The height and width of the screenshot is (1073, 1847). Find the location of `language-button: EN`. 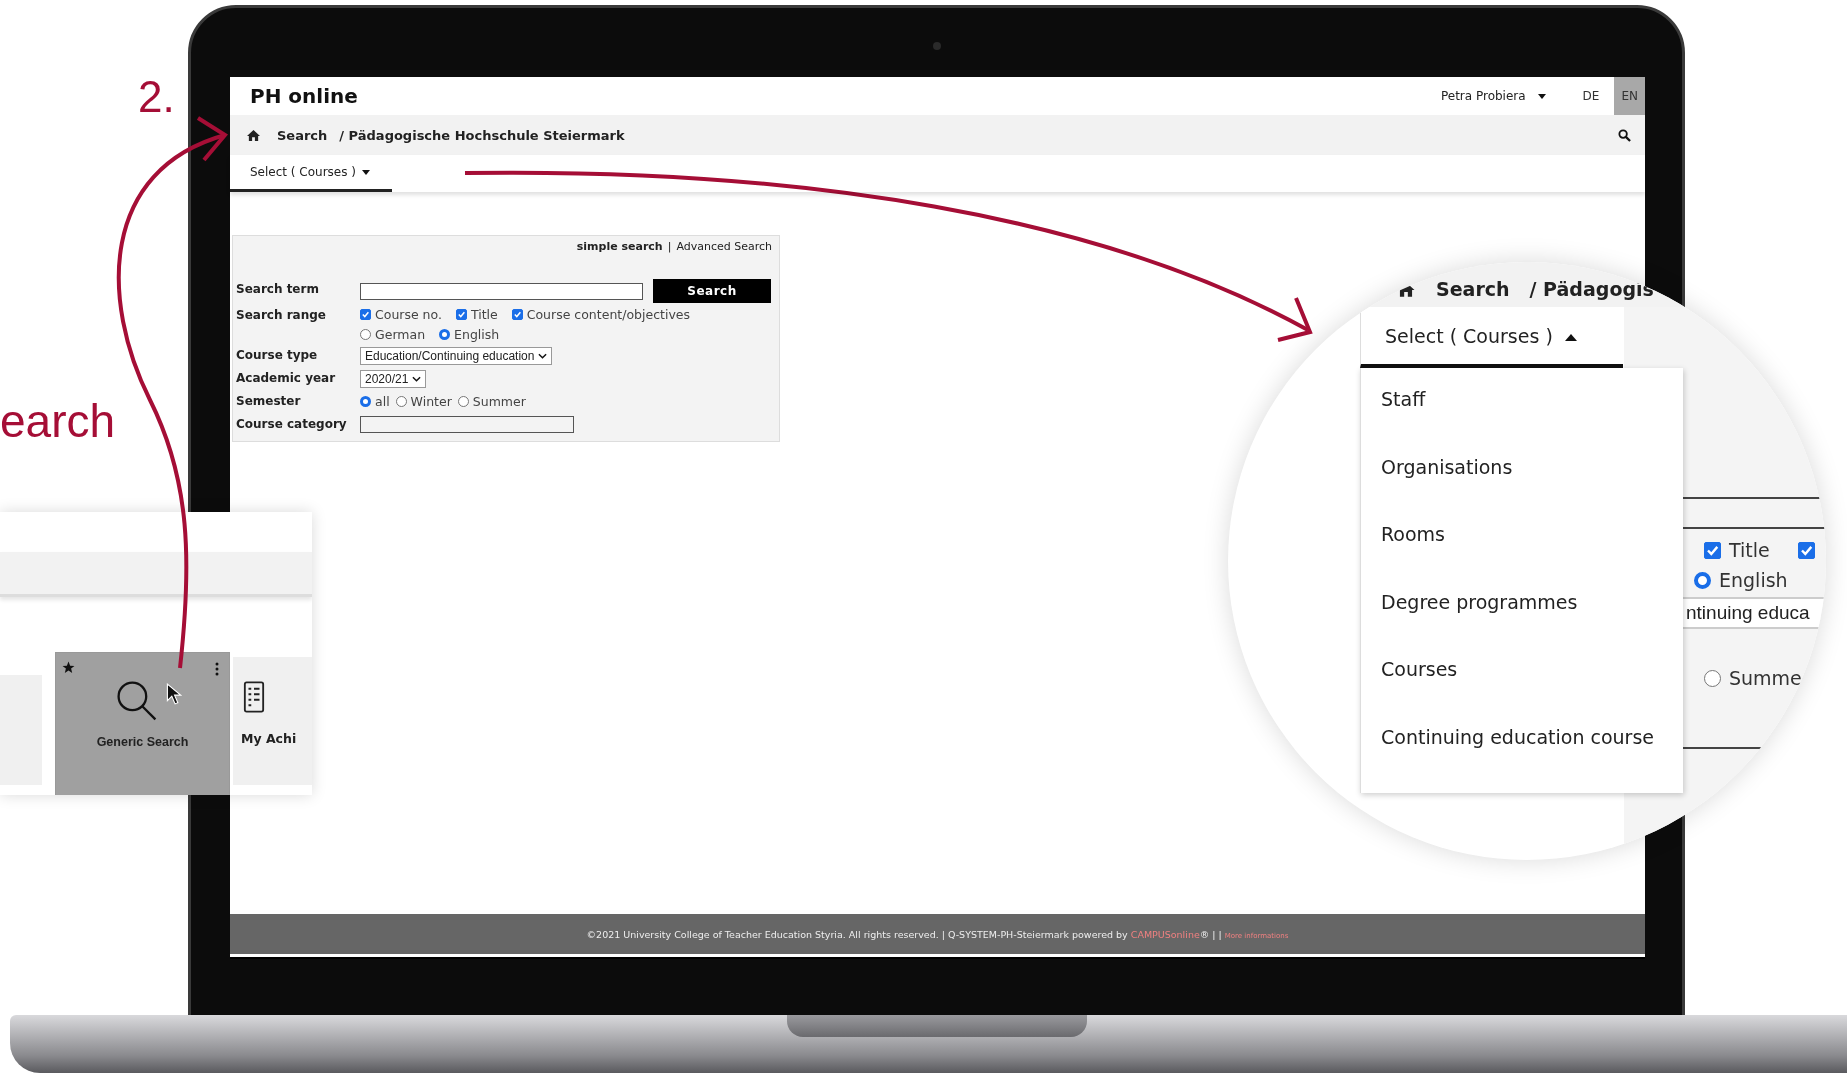

language-button: EN is located at coordinates (1629, 96).